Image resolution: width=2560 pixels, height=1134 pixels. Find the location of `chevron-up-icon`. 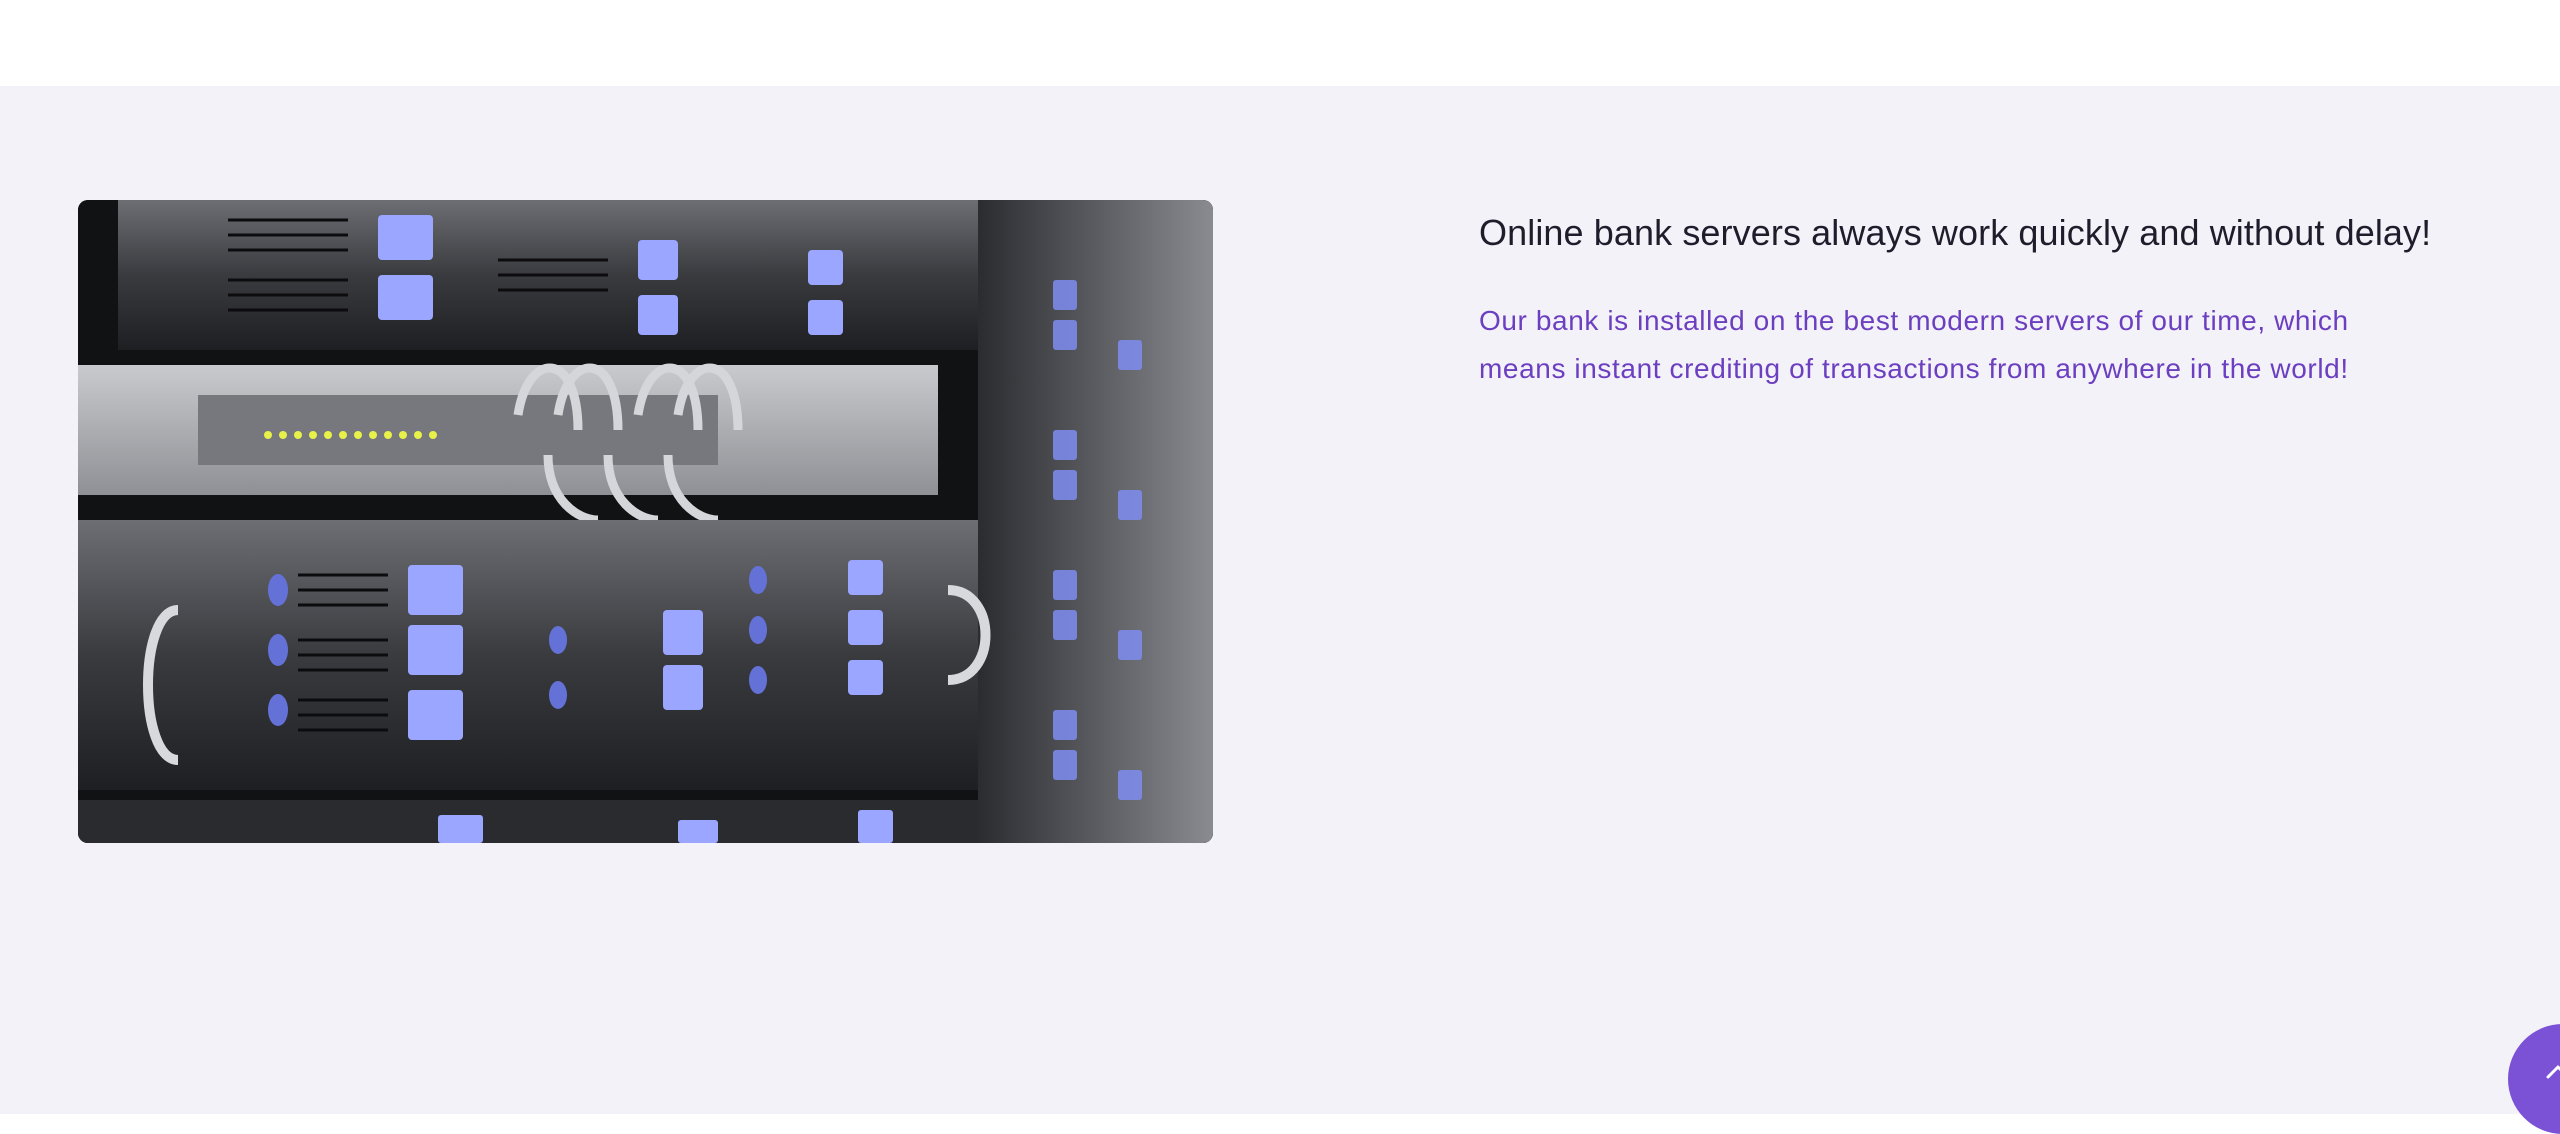

chevron-up-icon is located at coordinates (2553, 1072).